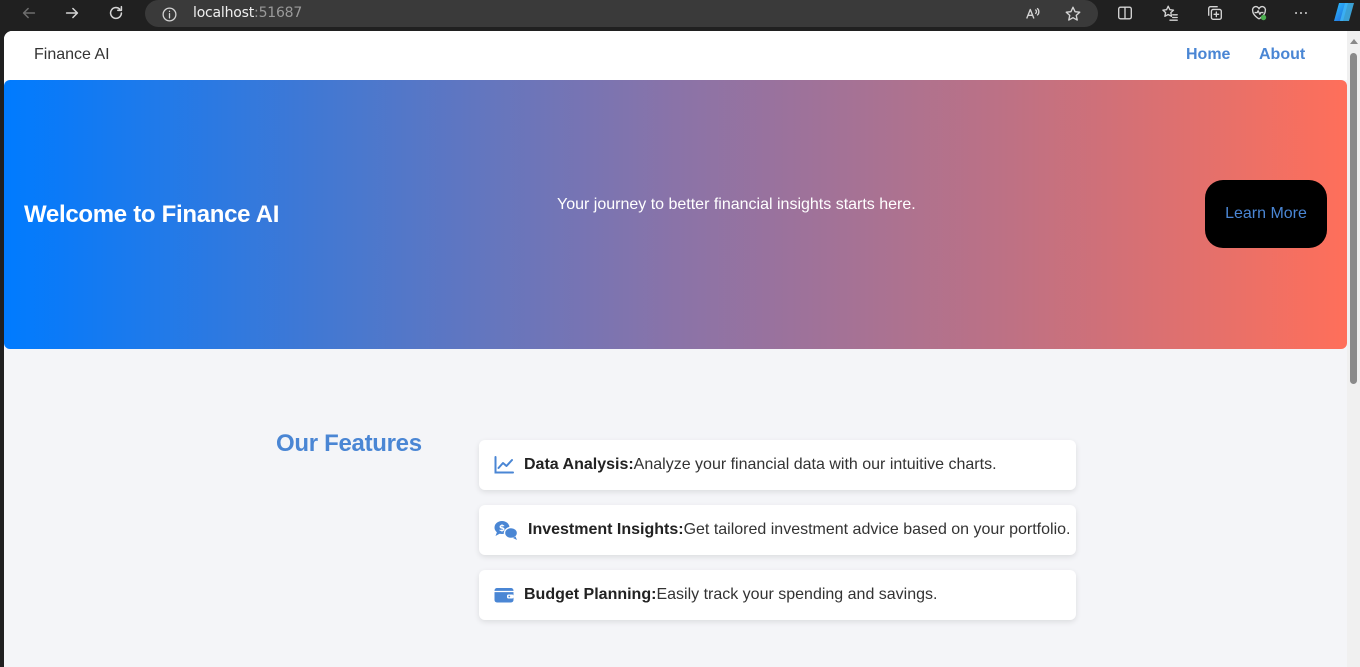  I want to click on reload-button, so click(116, 13).